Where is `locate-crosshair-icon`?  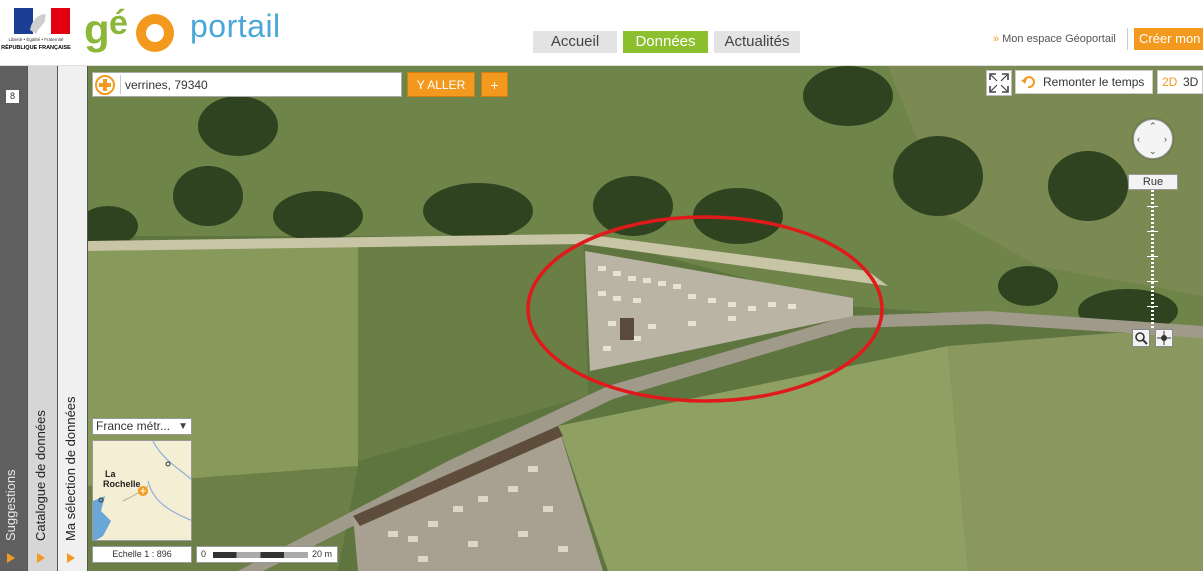 locate-crosshair-icon is located at coordinates (105, 85).